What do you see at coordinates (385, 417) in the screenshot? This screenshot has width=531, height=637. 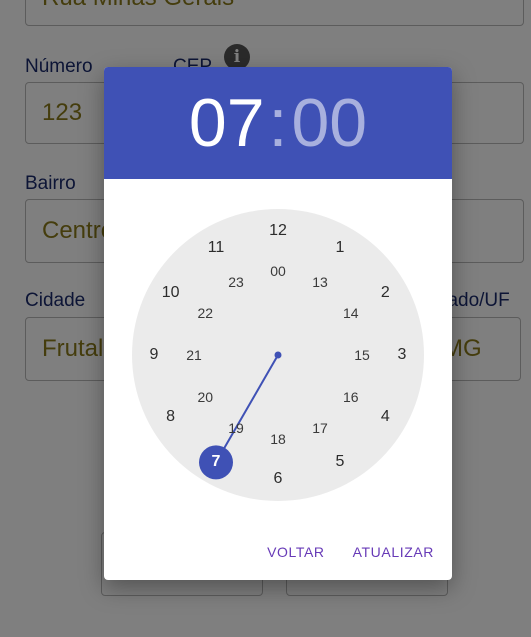 I see `clock-number: 4` at bounding box center [385, 417].